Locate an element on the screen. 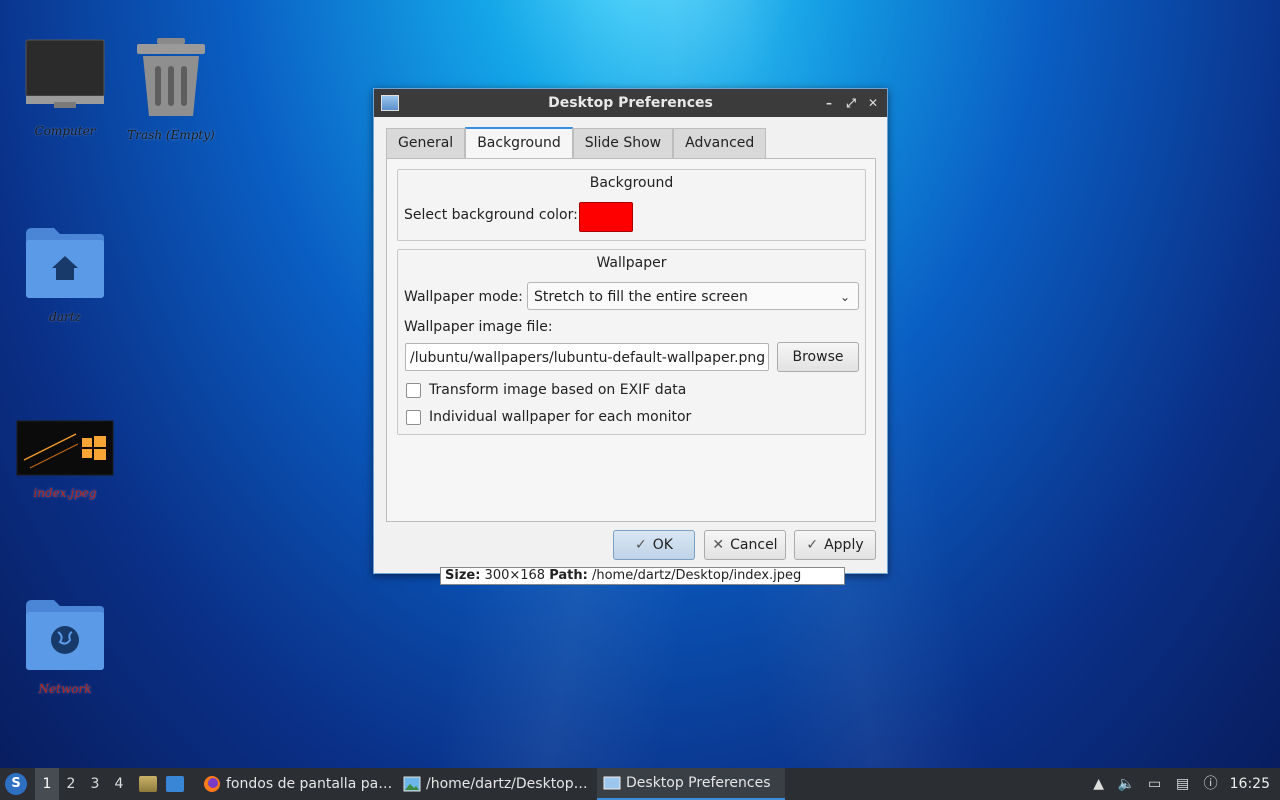  tab-general: General is located at coordinates (426, 143).